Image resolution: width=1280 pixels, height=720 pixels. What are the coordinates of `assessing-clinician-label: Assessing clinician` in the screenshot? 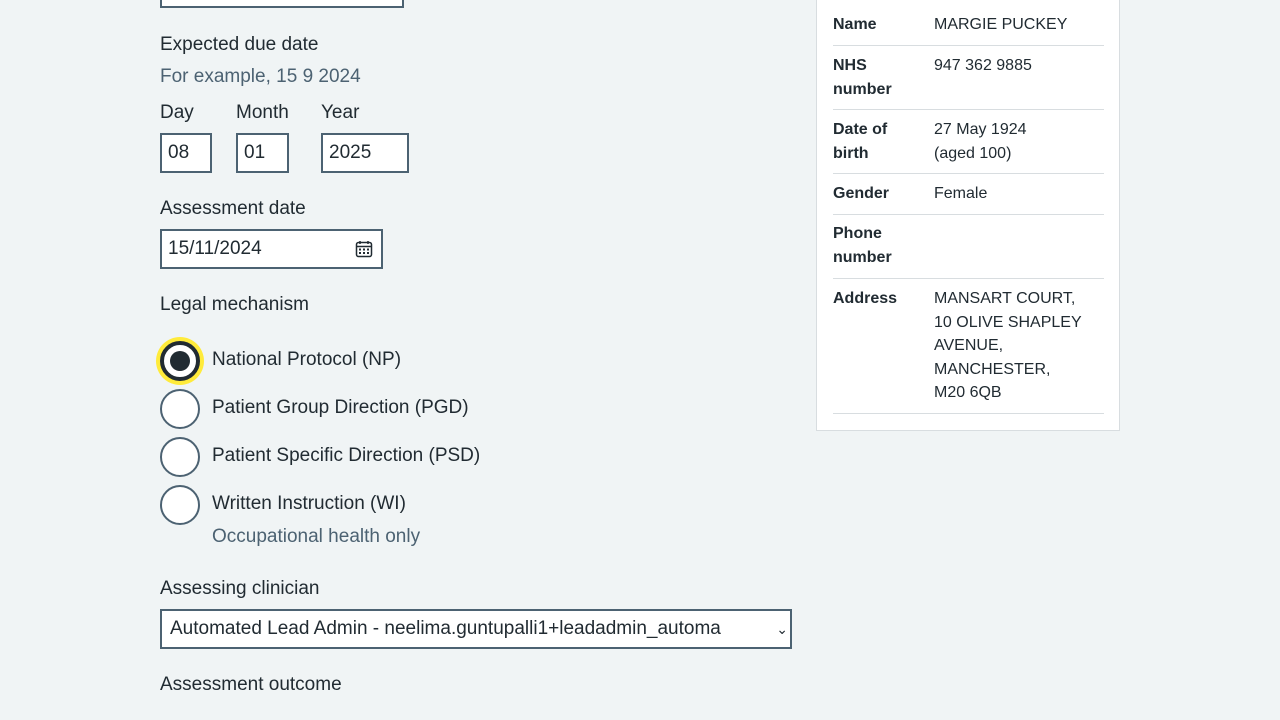 It's located at (240, 588).